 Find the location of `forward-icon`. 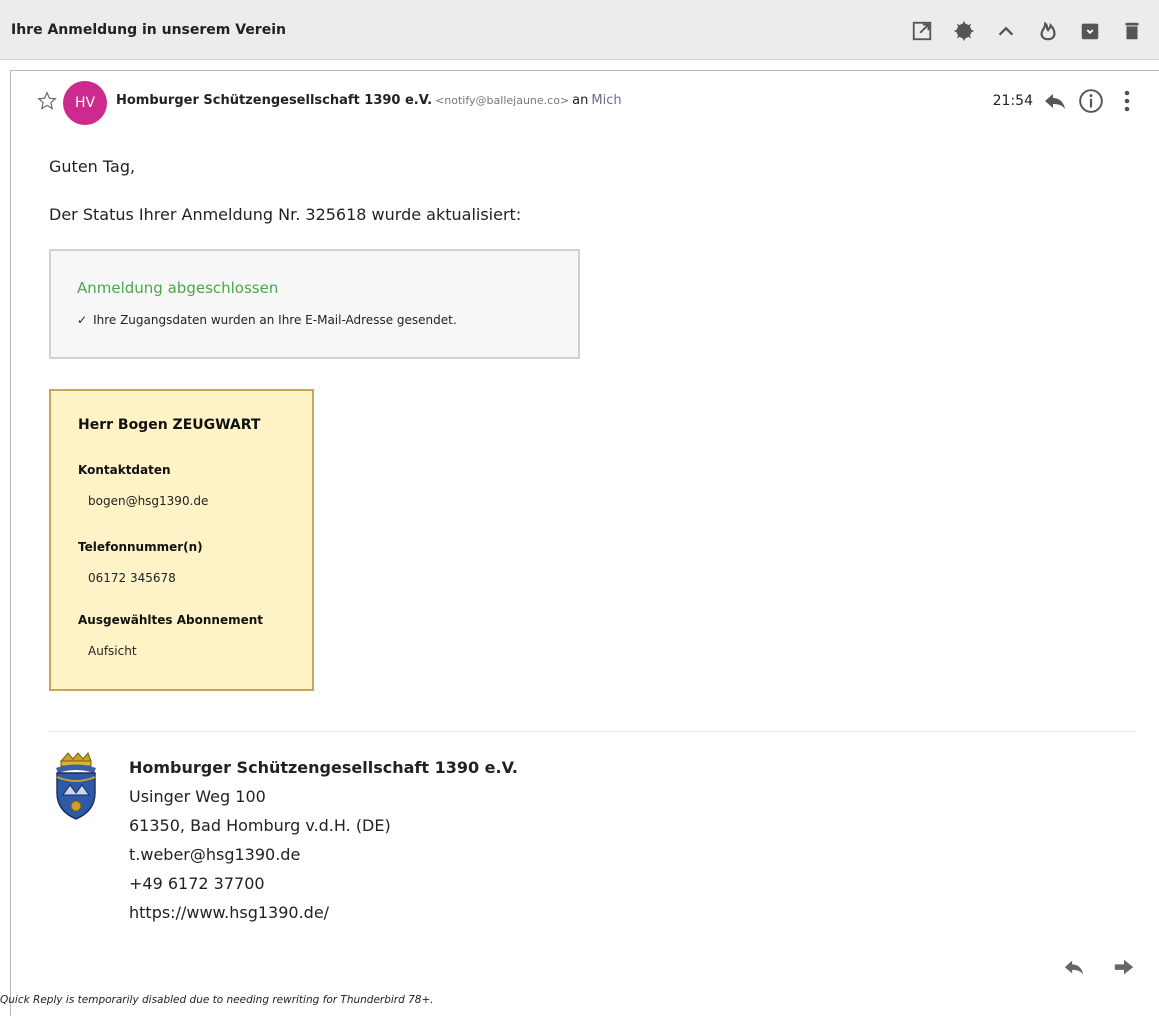

forward-icon is located at coordinates (1124, 968).